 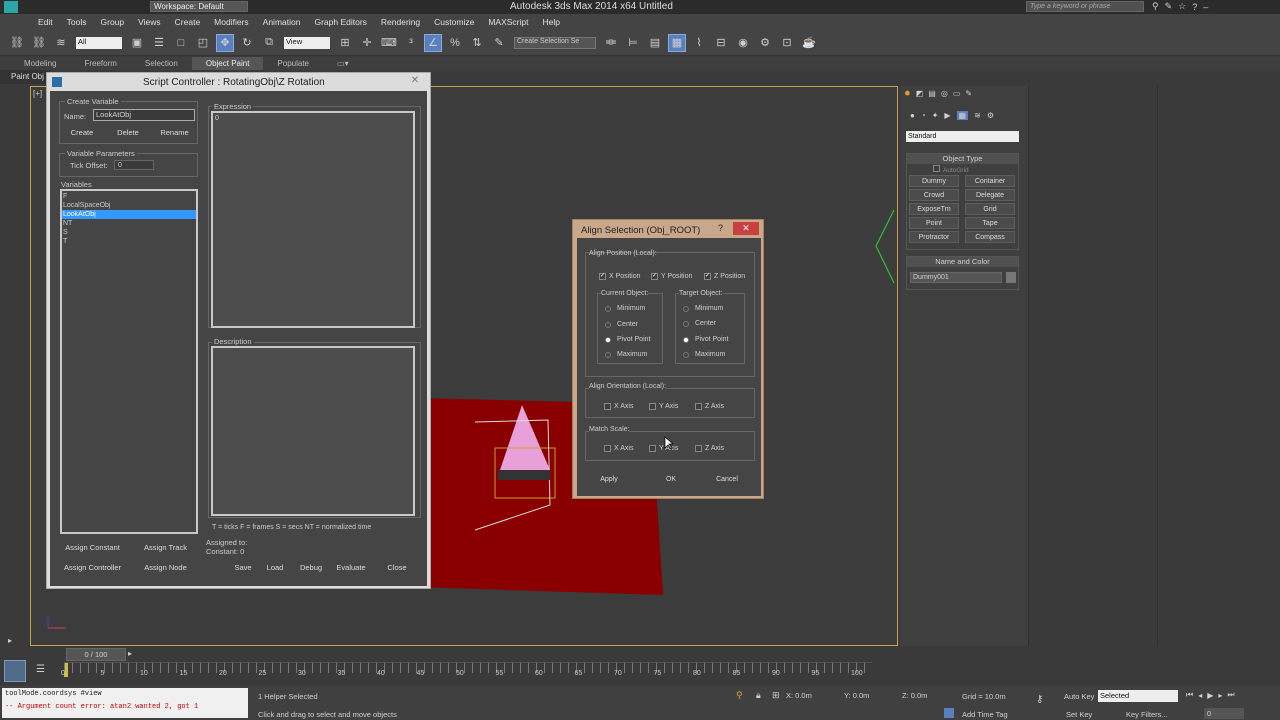 What do you see at coordinates (620, 276) in the screenshot?
I see `x-position-checkbox: ✓ X Position` at bounding box center [620, 276].